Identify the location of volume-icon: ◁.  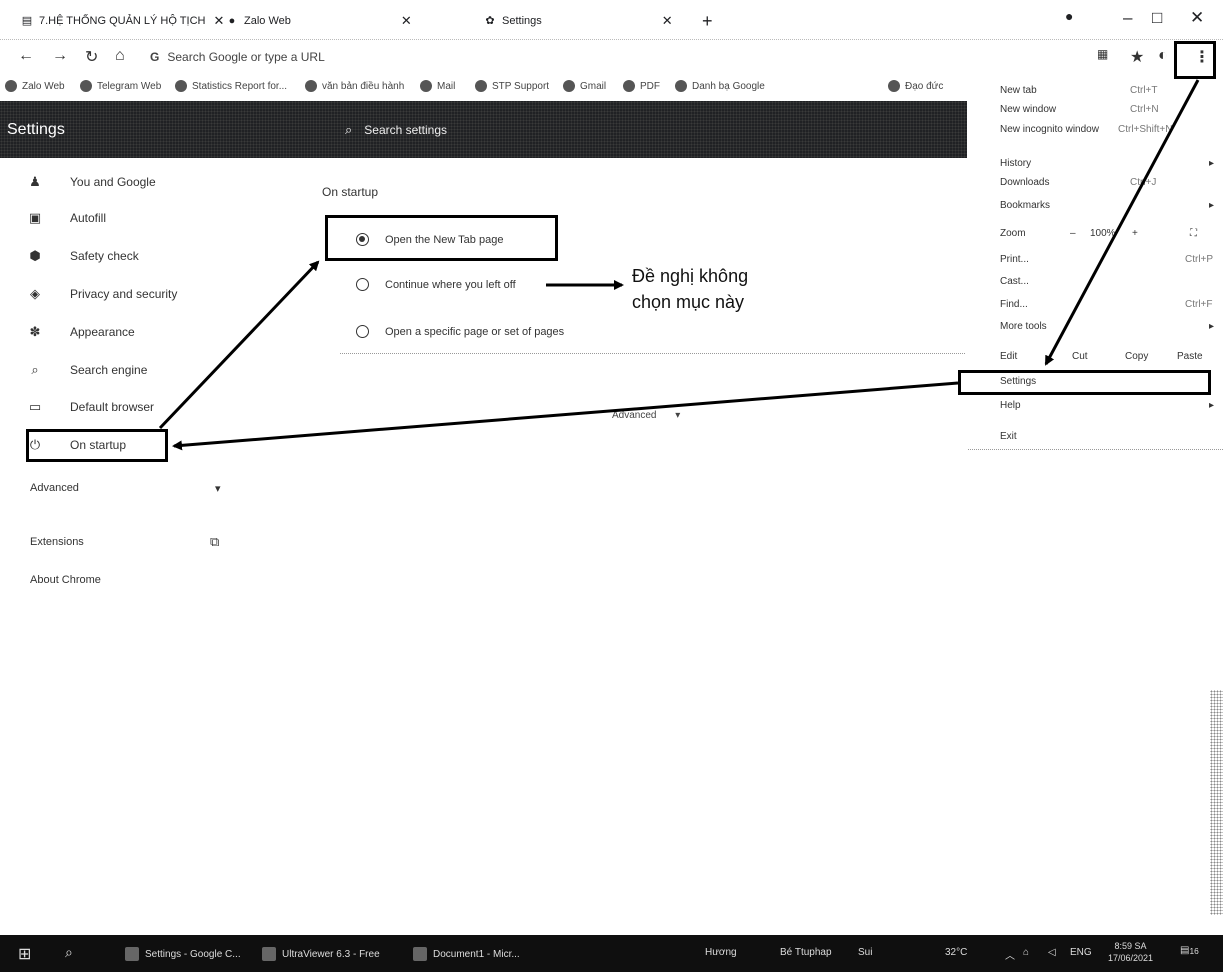
(1052, 952).